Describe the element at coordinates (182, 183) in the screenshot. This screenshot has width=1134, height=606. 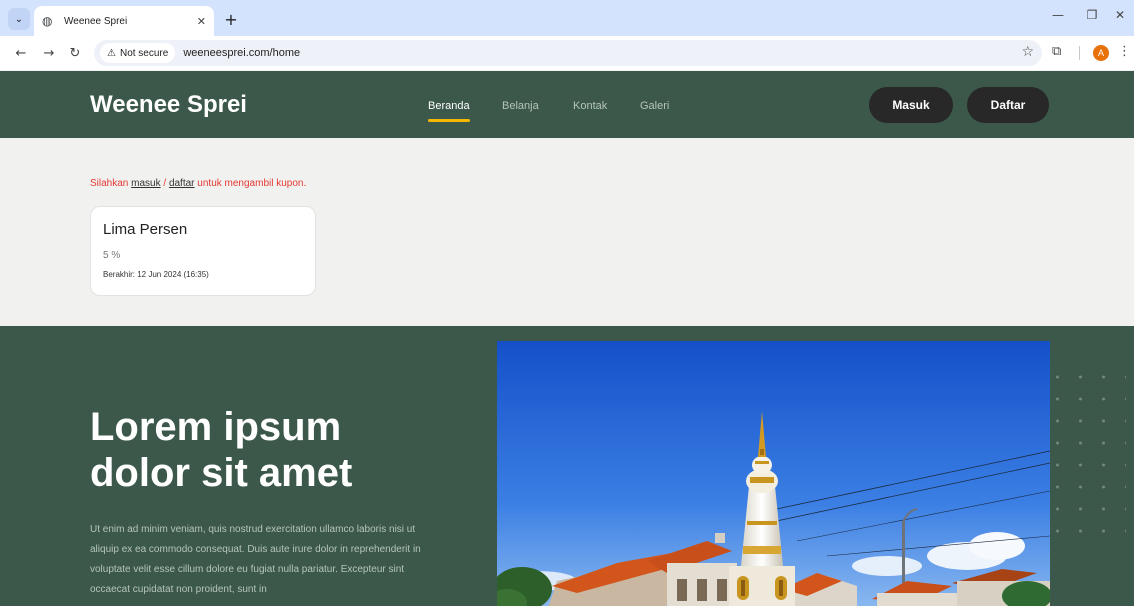
I see `register-link: daftar` at that location.